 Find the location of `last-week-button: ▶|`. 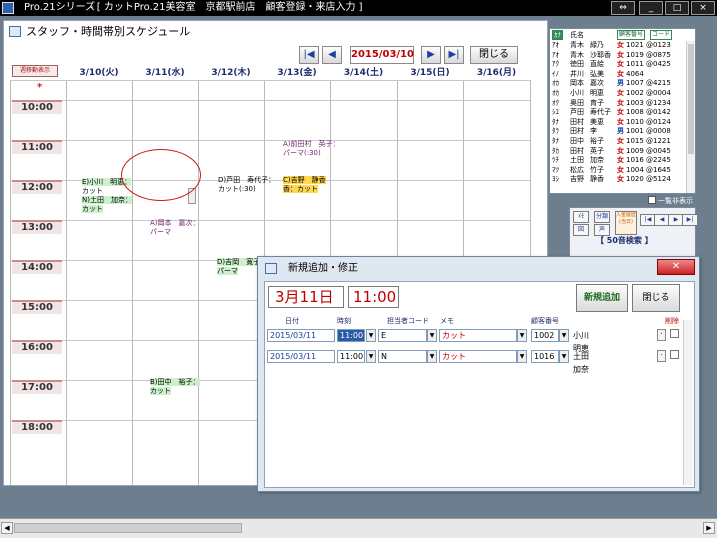

last-week-button: ▶| is located at coordinates (454, 55).